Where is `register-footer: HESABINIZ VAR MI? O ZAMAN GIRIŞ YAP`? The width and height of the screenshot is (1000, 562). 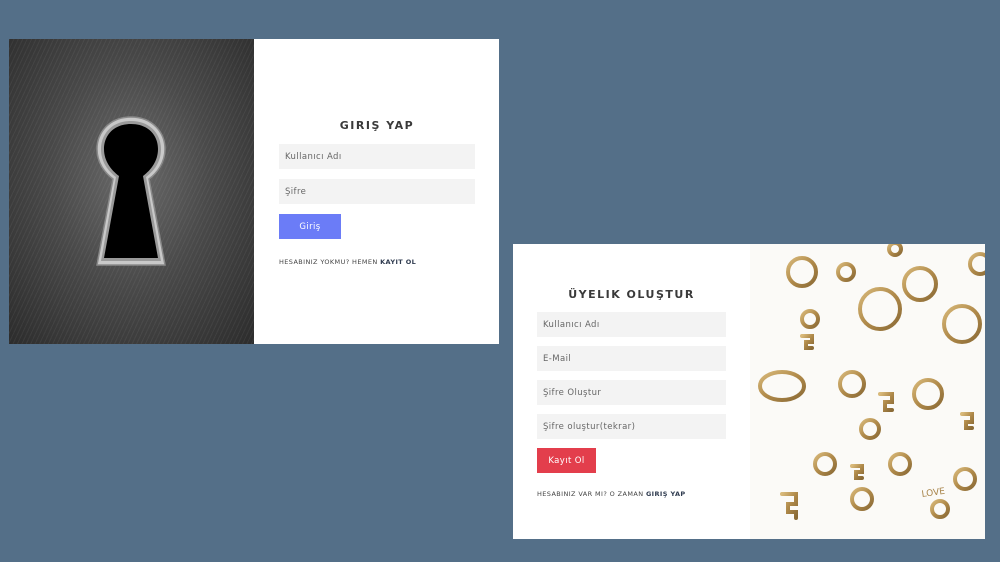 register-footer: HESABINIZ VAR MI? O ZAMAN GIRIŞ YAP is located at coordinates (631, 494).